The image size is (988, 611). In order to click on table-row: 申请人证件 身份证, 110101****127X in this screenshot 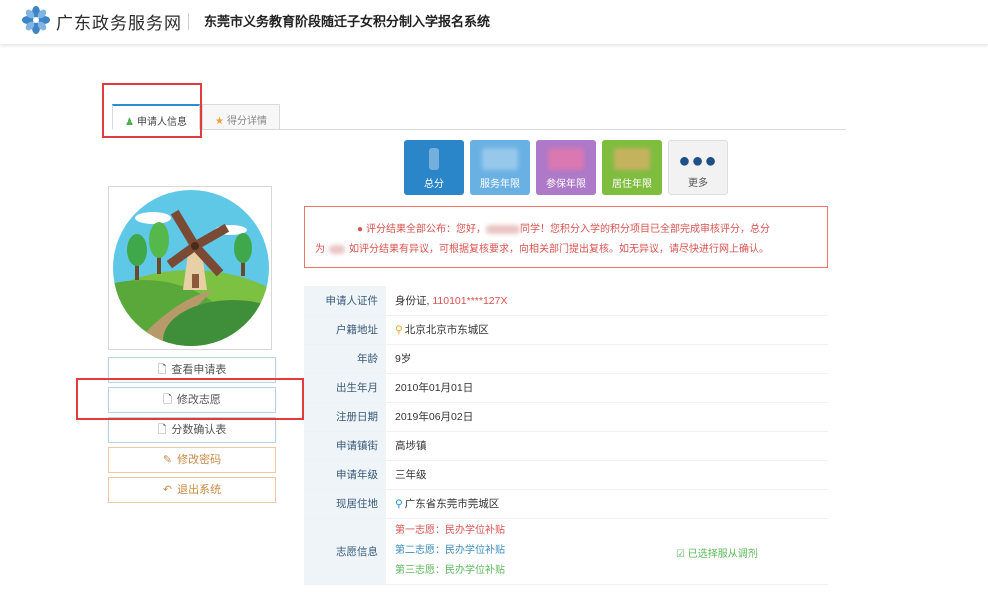, I will do `click(566, 301)`.